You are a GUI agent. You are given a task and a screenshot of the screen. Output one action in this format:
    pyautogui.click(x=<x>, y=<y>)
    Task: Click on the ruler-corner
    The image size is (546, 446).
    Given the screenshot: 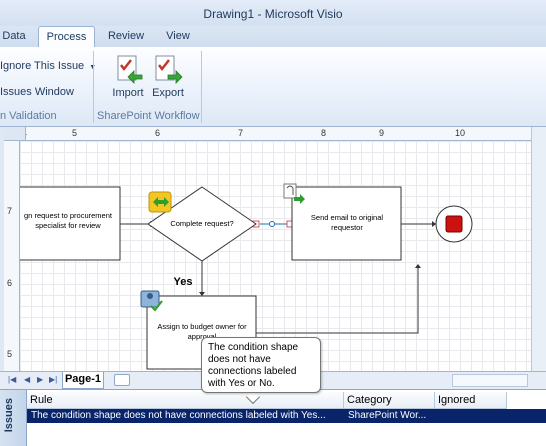 What is the action you would take?
    pyautogui.click(x=15, y=134)
    